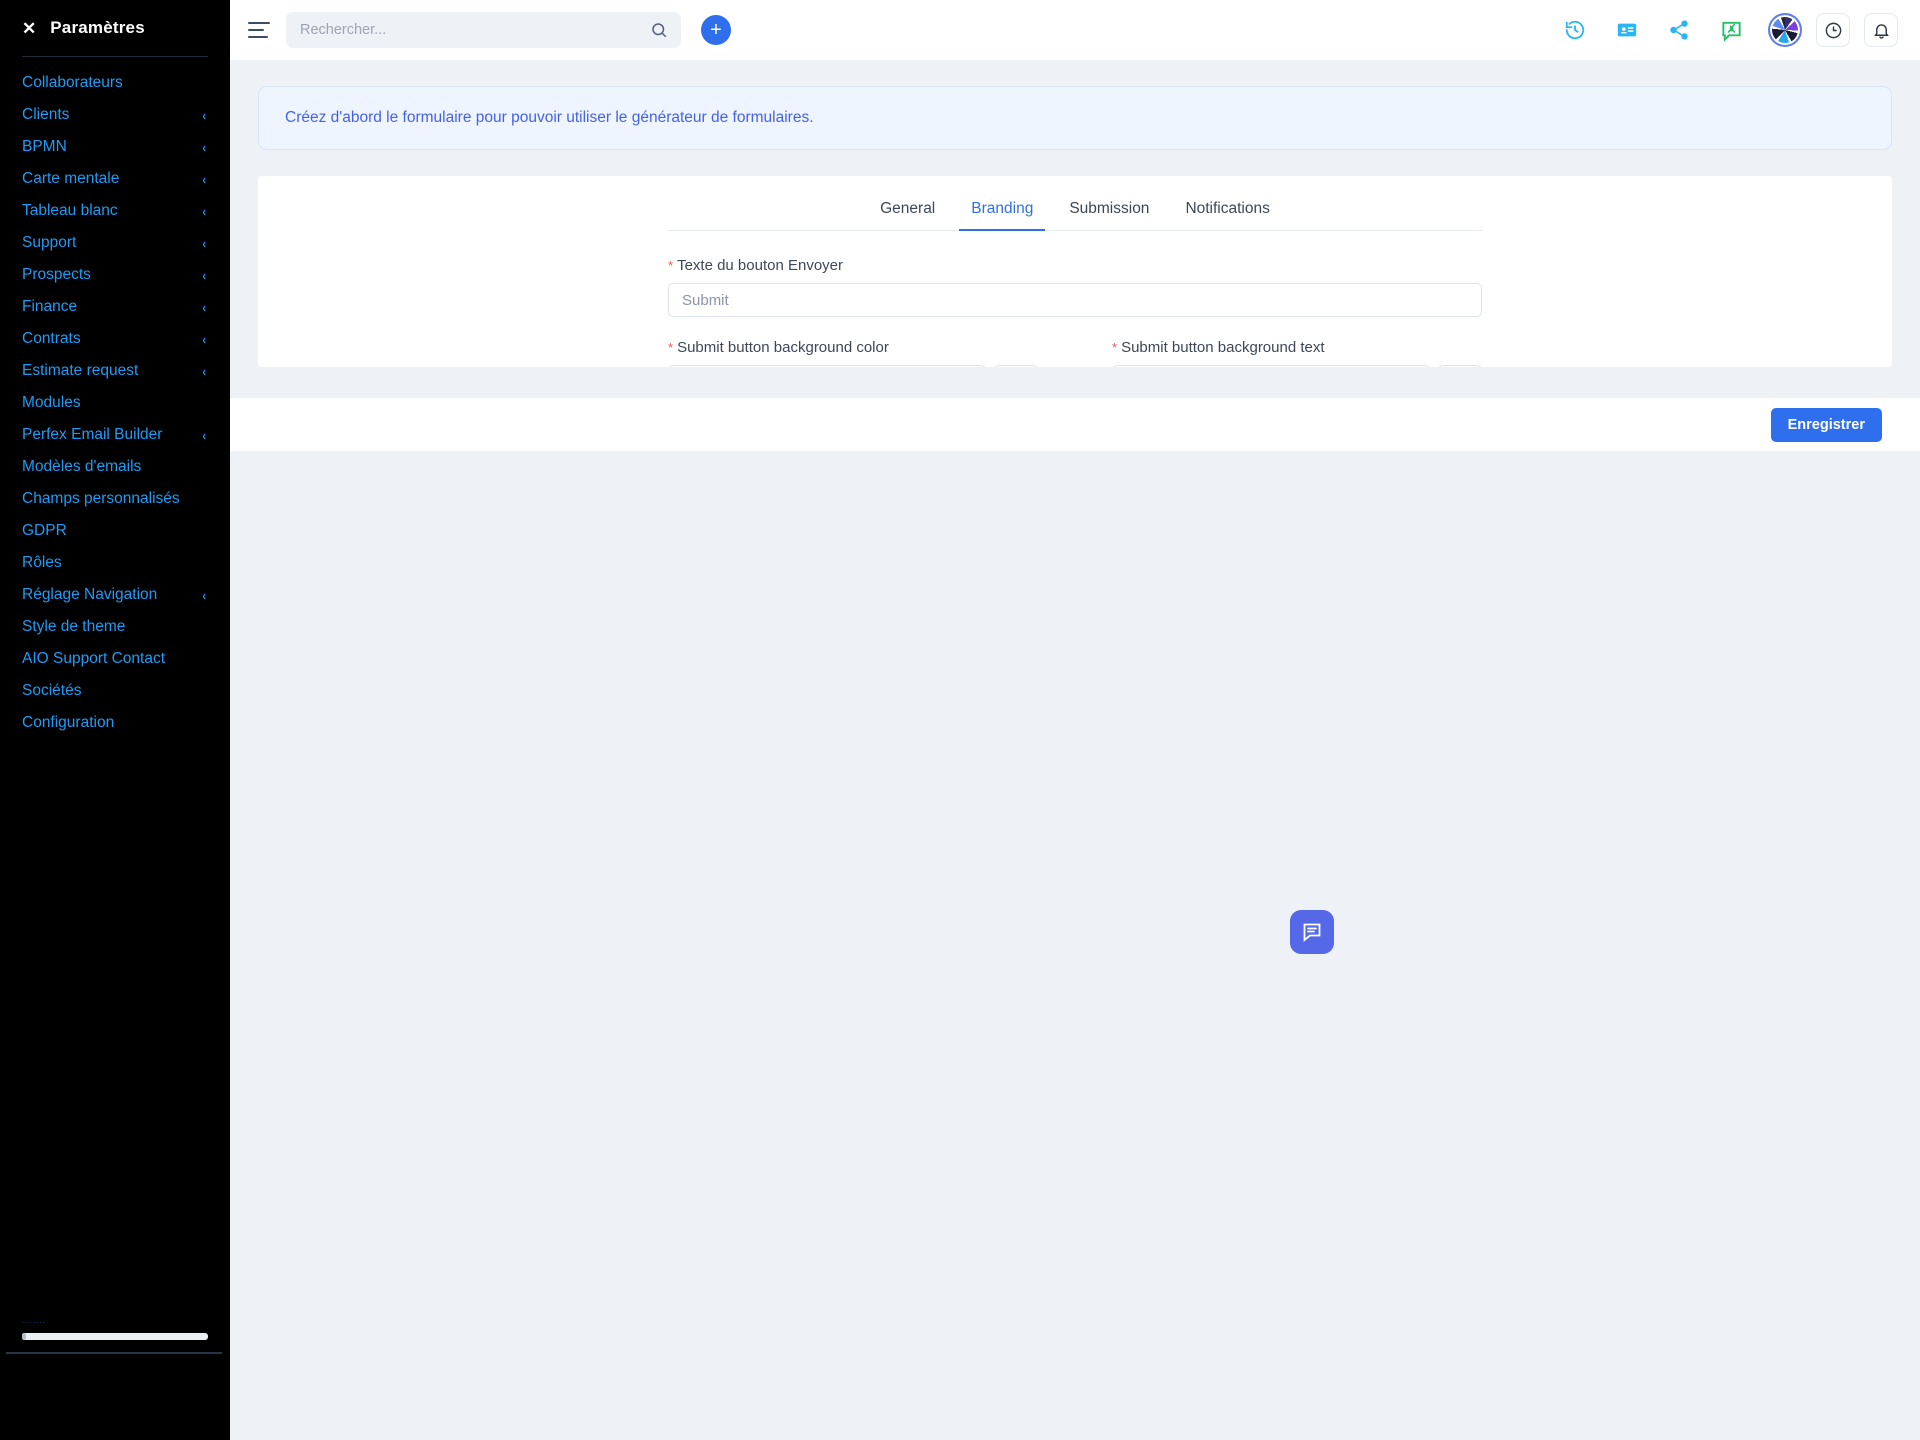 This screenshot has height=1440, width=1920. I want to click on sidebar-item-contrats: Contrats ‹, so click(115, 339).